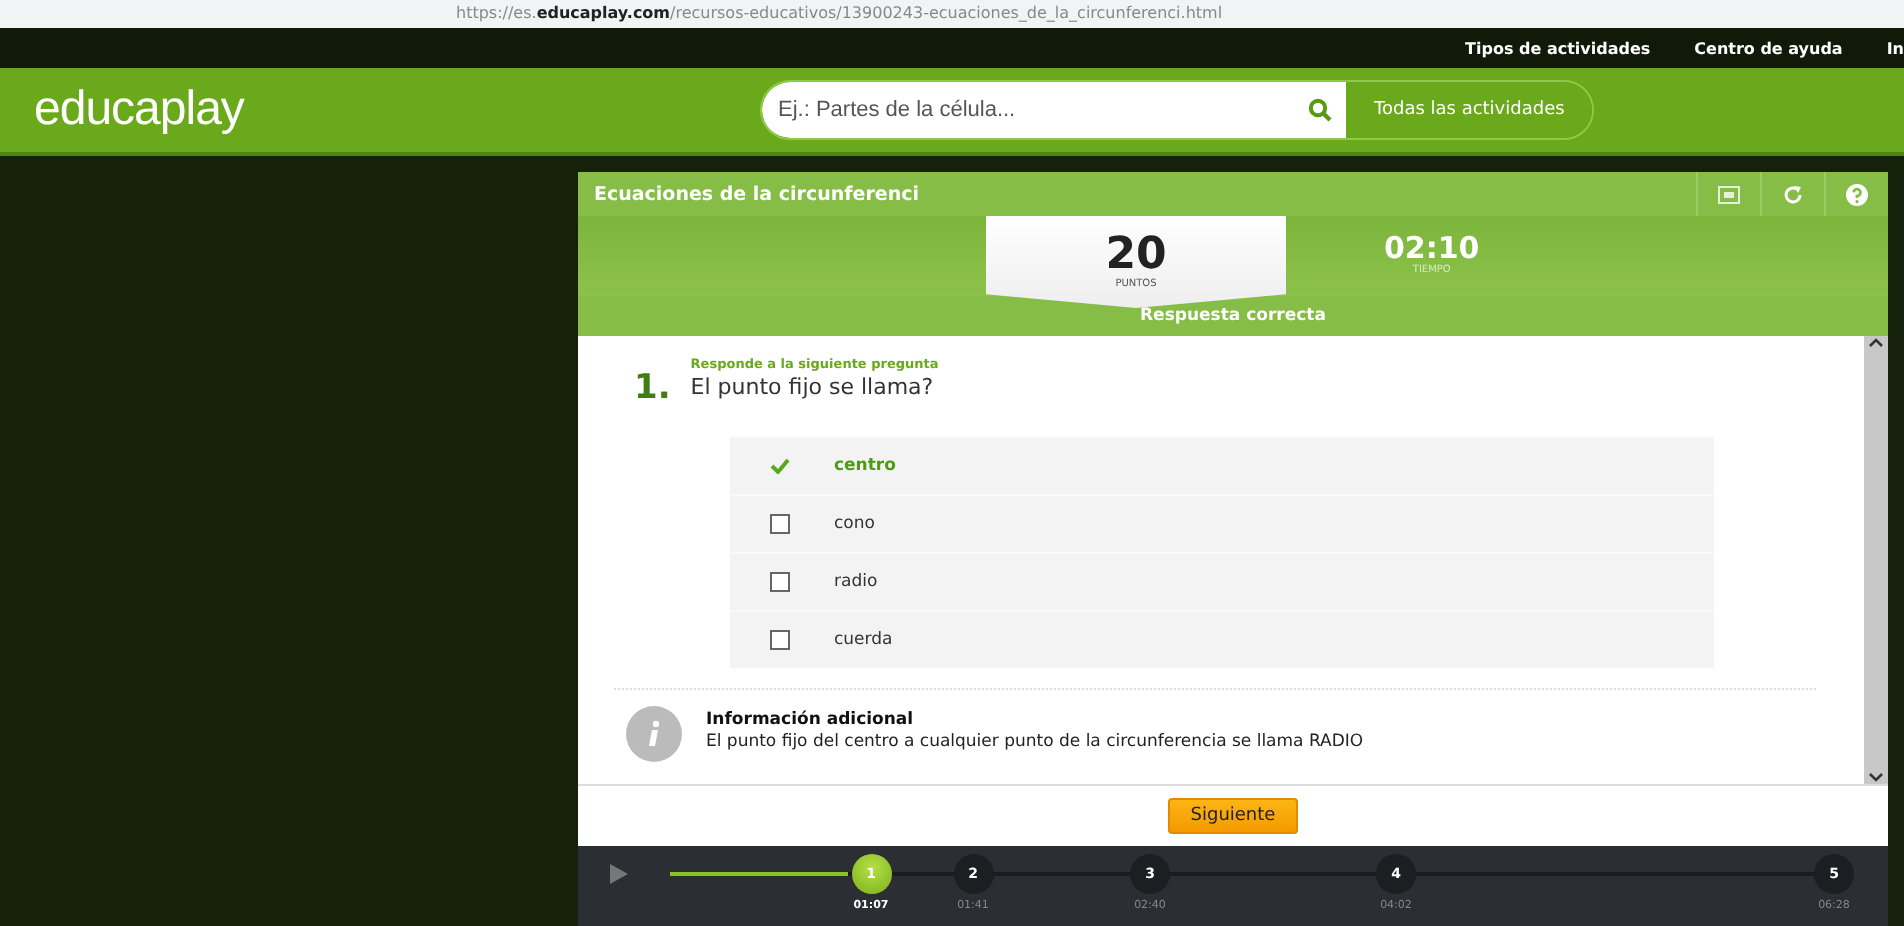 Image resolution: width=1904 pixels, height=926 pixels. Describe the element at coordinates (1876, 342) in the screenshot. I see `scroll-up-icon` at that location.